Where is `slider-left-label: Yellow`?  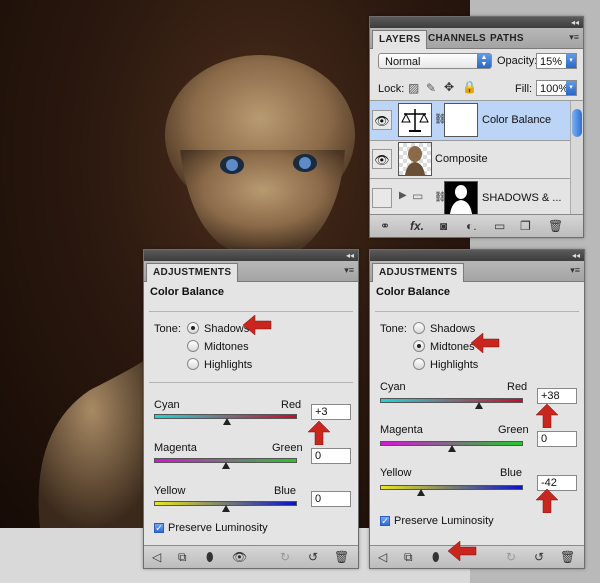 slider-left-label: Yellow is located at coordinates (170, 491).